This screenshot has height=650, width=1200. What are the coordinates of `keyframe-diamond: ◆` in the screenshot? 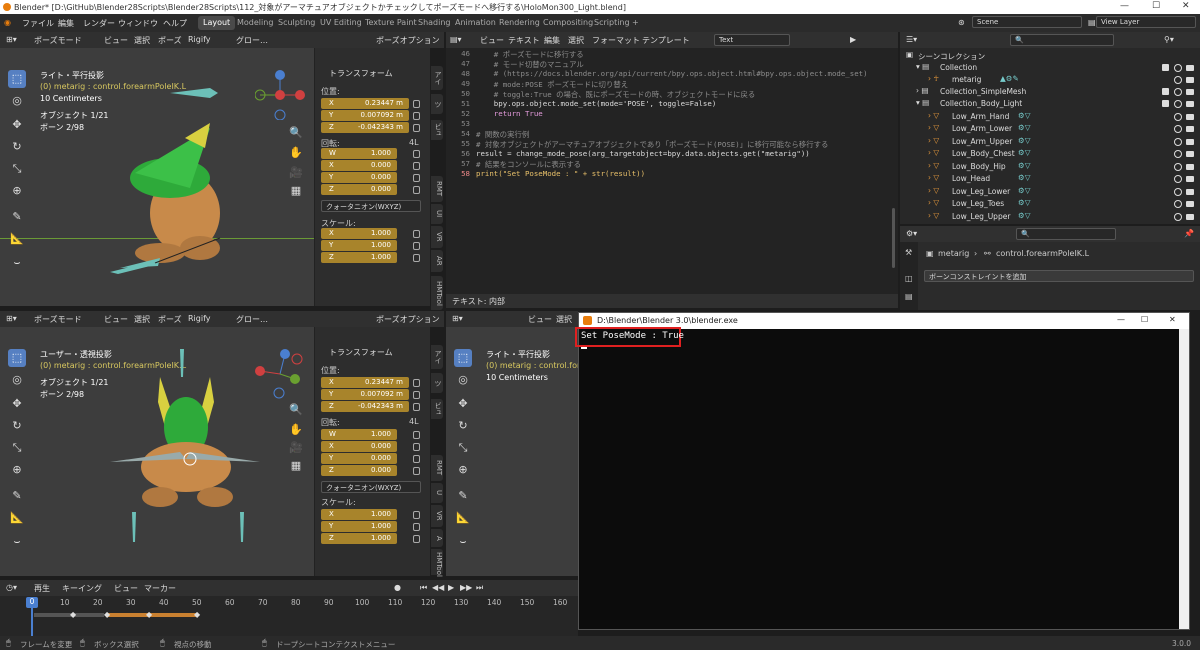 It's located at (149, 614).